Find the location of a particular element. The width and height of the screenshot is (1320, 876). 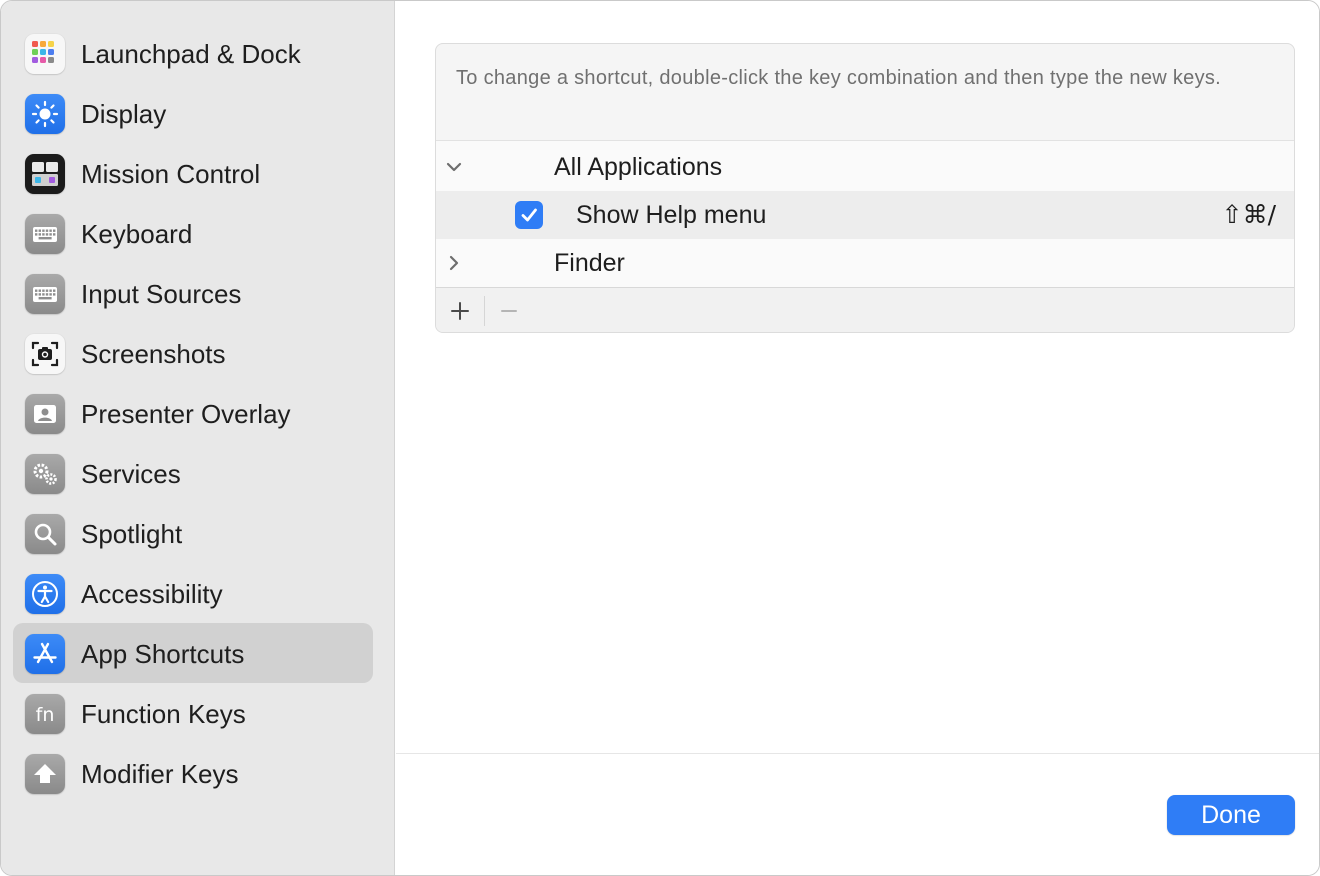

function-keys-icon: fn is located at coordinates (45, 714).